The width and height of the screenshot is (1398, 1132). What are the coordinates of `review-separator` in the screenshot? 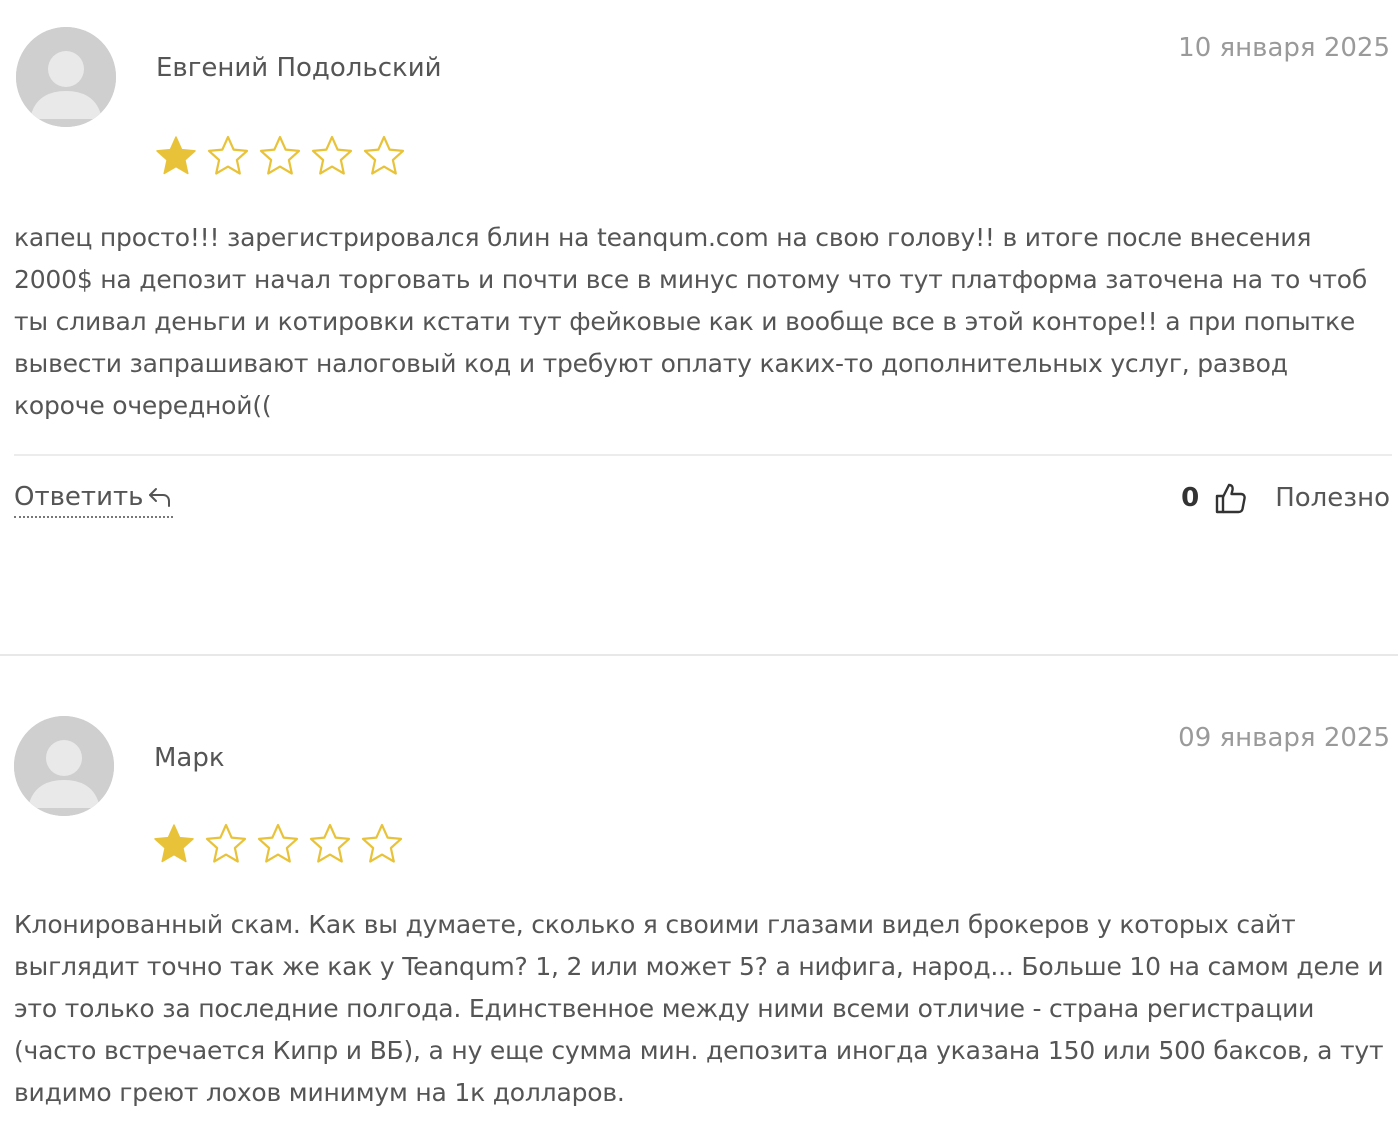 It's located at (699, 655).